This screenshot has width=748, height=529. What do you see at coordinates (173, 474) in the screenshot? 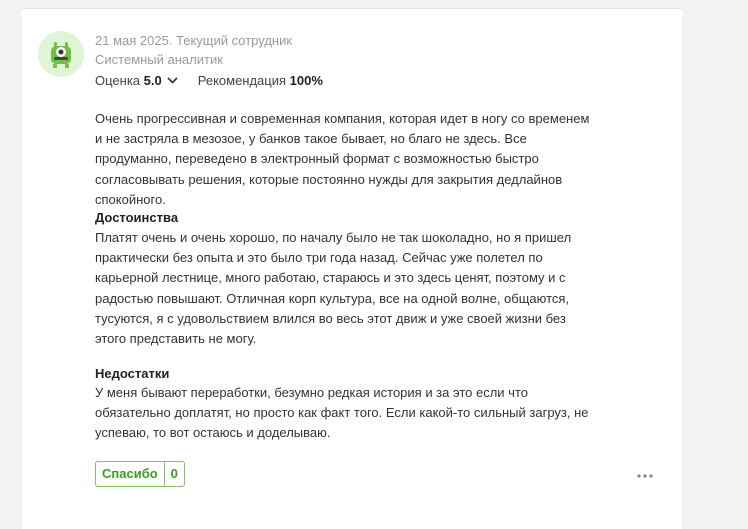
I see `thanks-count: 0` at bounding box center [173, 474].